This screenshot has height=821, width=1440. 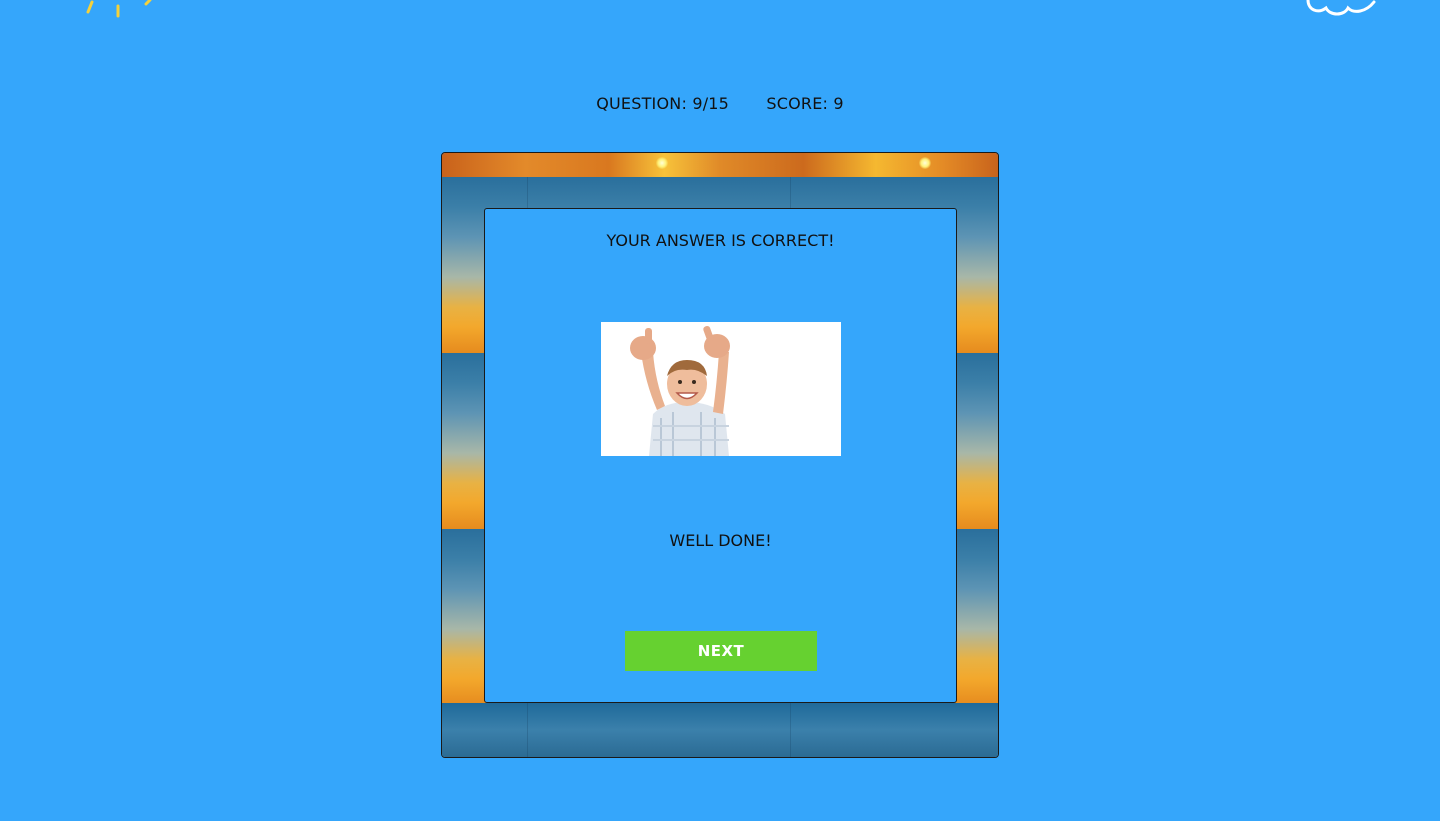 I want to click on sun-icon, so click(x=119, y=9).